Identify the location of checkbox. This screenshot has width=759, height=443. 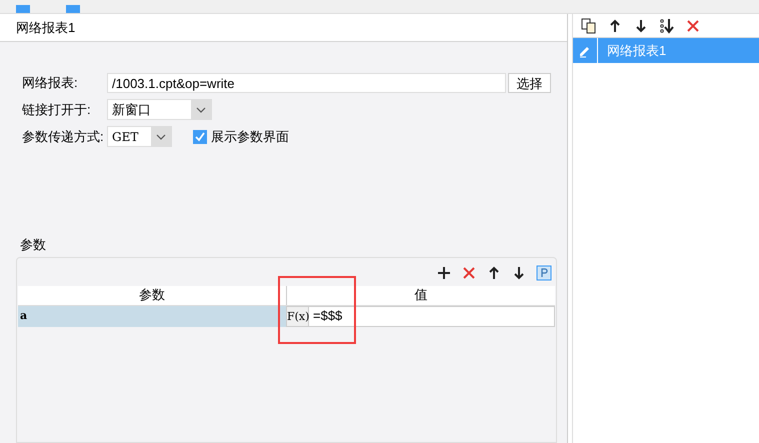
(200, 137).